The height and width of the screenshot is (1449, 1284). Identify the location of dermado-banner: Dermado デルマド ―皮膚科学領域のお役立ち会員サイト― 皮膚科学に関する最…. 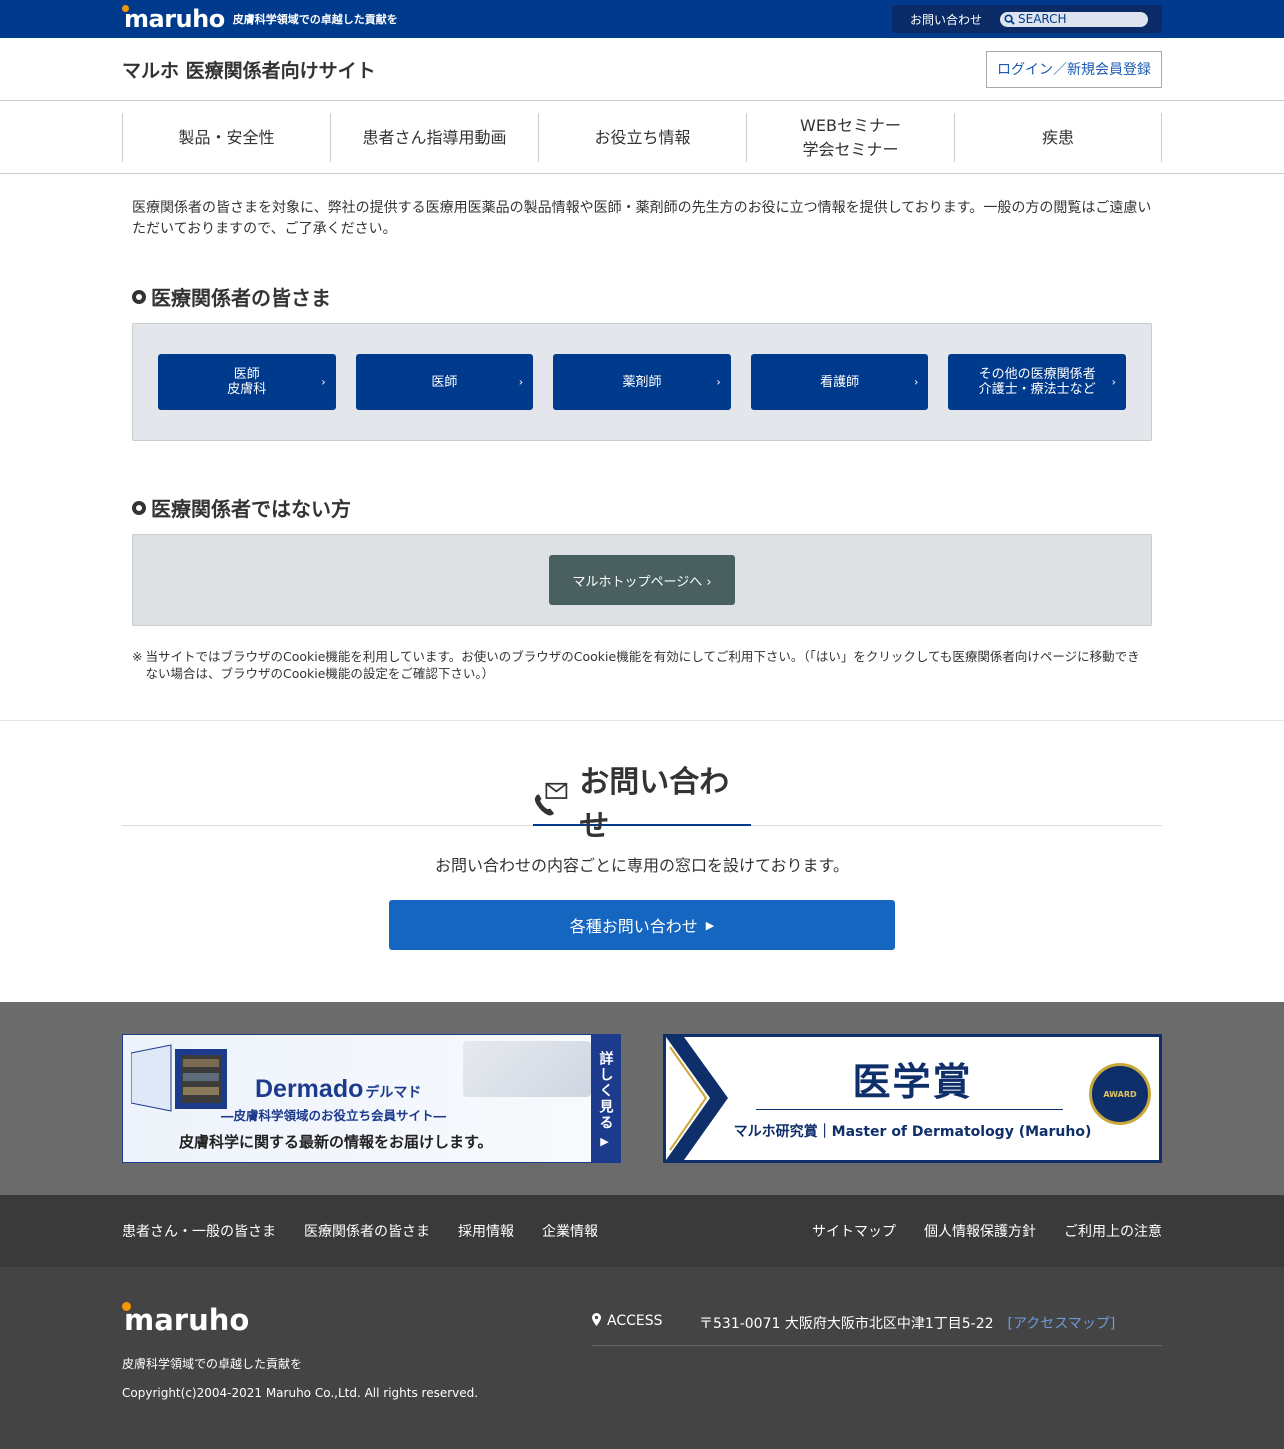
(371, 1098).